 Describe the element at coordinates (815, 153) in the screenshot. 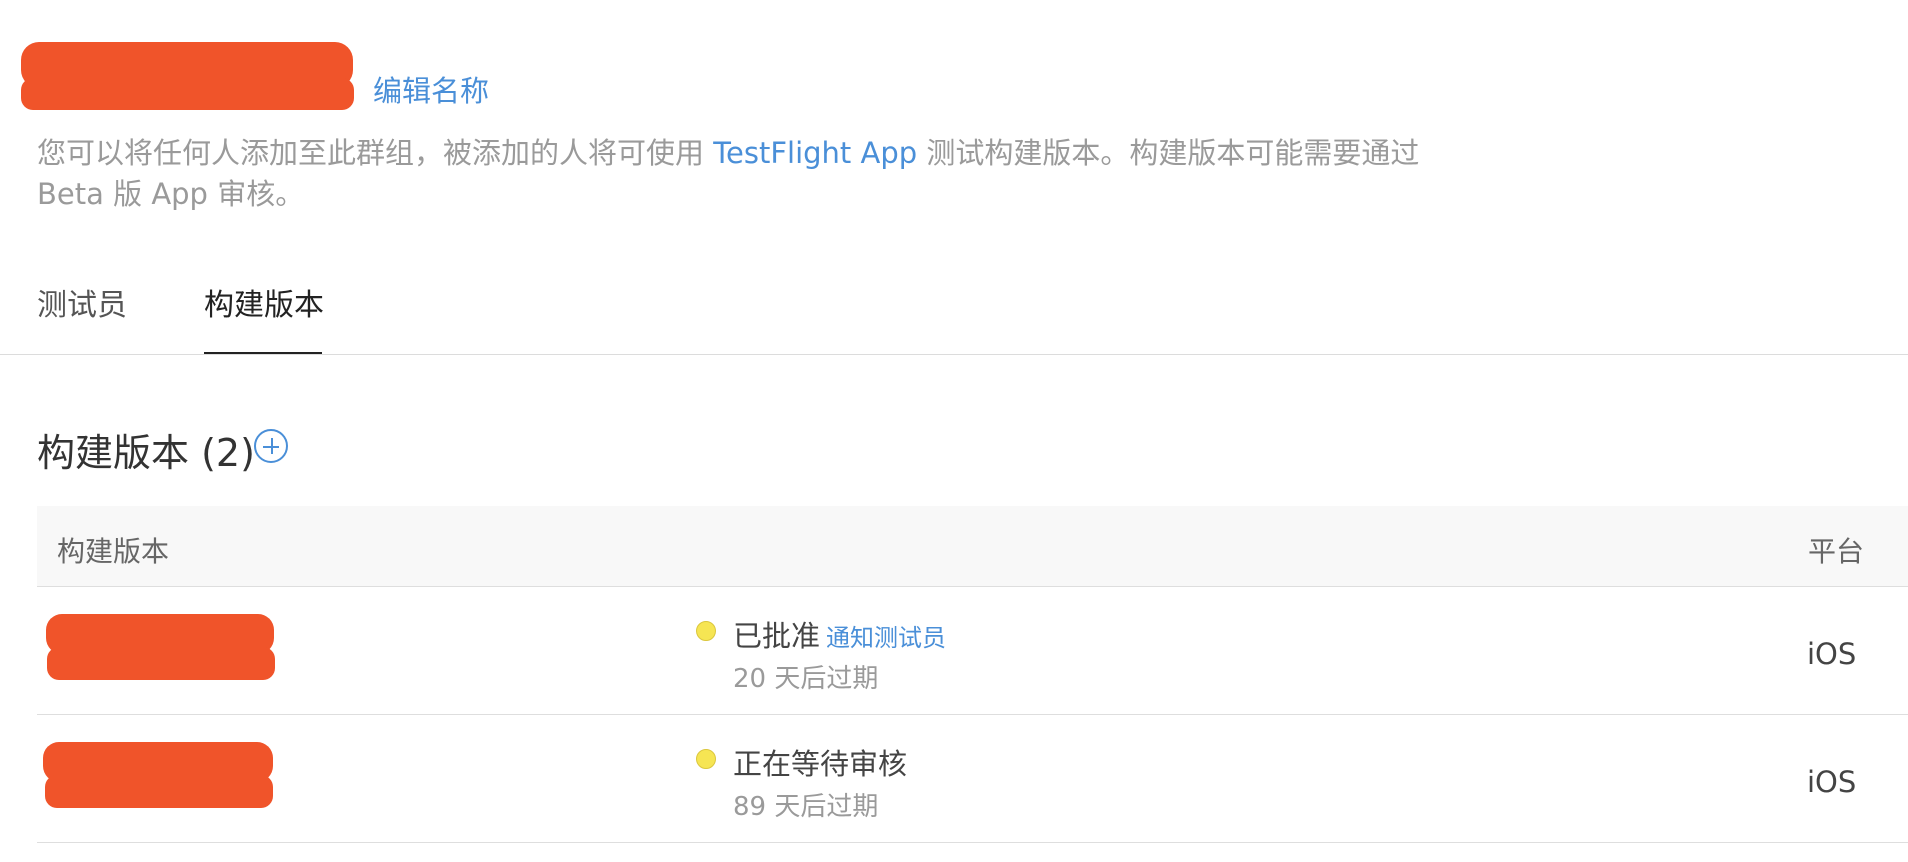

I see `testflight-app-link: TestFlight App` at that location.